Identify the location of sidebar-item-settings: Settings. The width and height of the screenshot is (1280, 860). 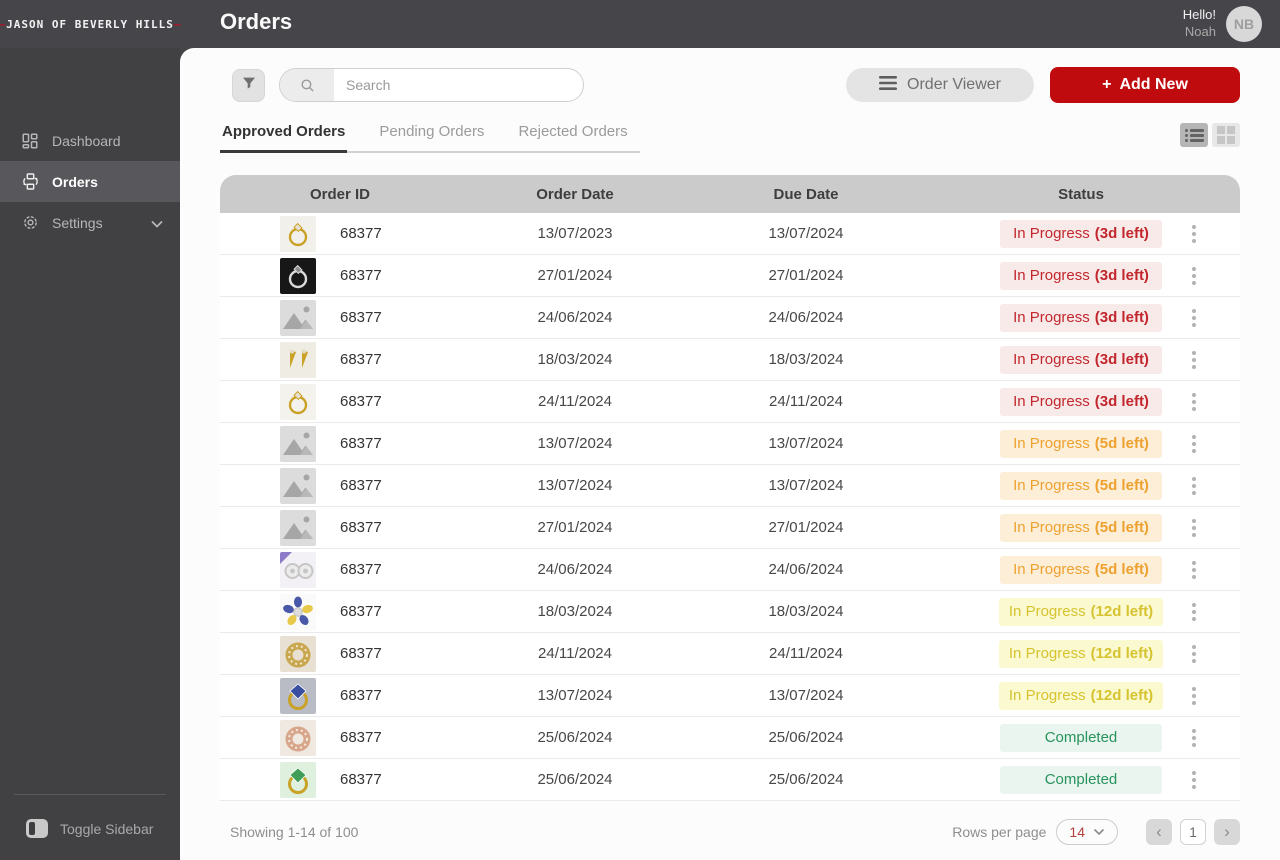
(90, 222).